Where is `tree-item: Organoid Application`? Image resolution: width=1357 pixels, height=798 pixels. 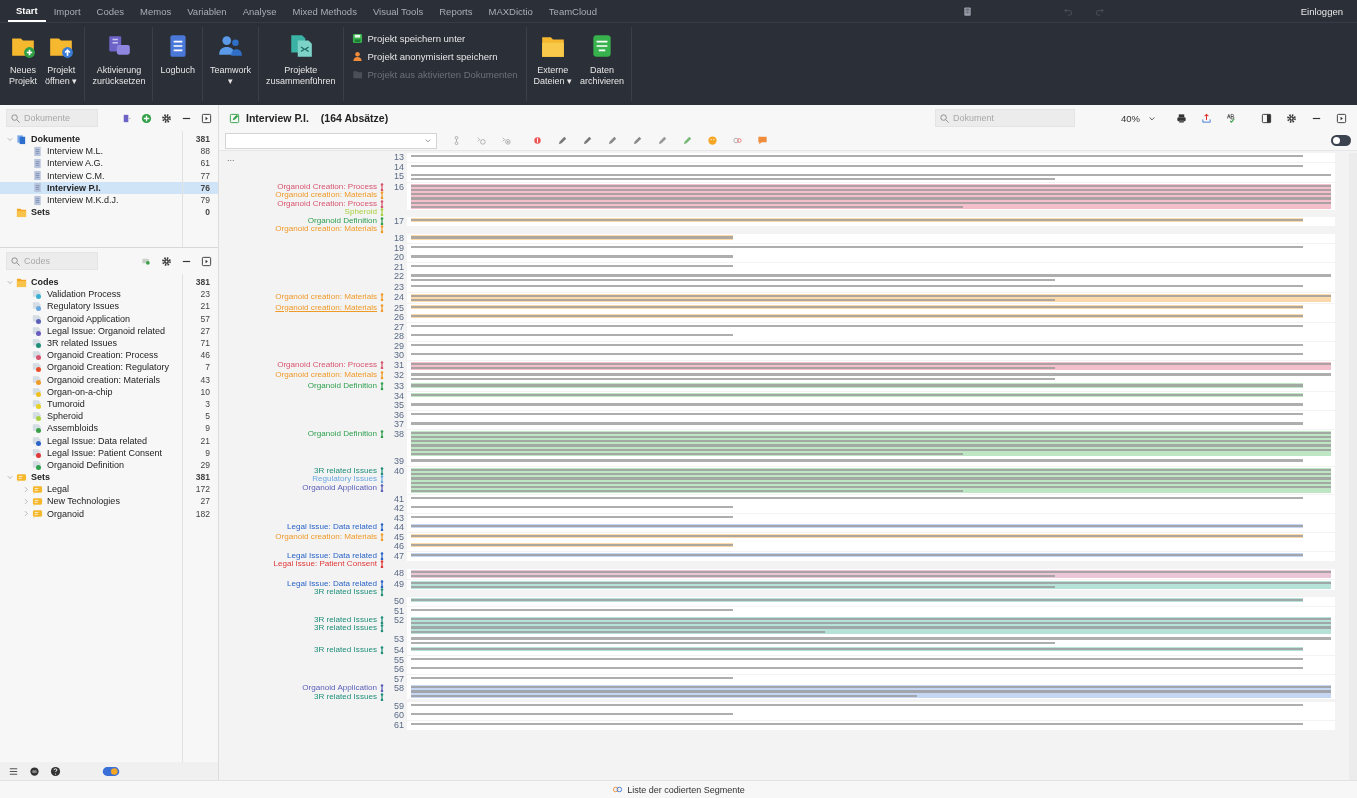 tree-item: Organoid Application is located at coordinates (89, 318).